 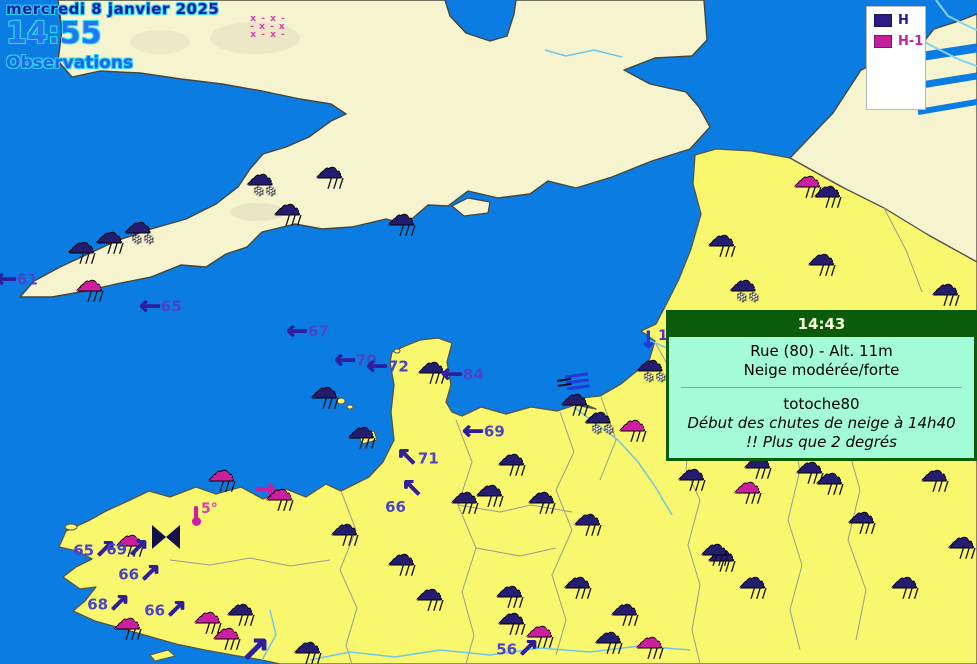 I want to click on wind-speed-value: 61, so click(x=27, y=279).